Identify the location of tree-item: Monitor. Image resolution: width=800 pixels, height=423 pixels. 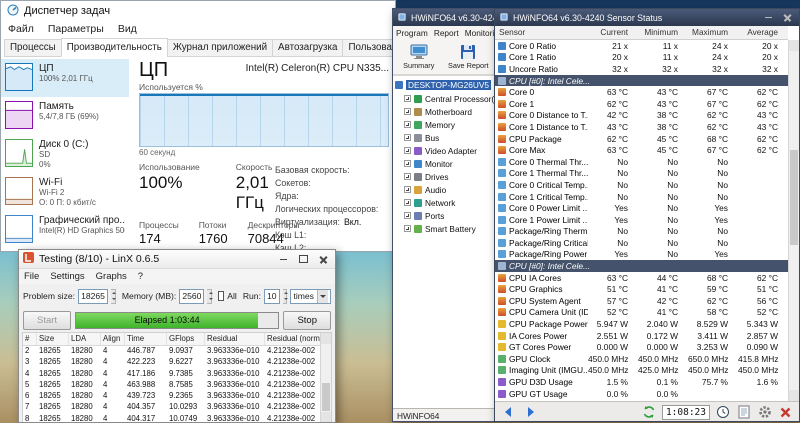
(444, 163).